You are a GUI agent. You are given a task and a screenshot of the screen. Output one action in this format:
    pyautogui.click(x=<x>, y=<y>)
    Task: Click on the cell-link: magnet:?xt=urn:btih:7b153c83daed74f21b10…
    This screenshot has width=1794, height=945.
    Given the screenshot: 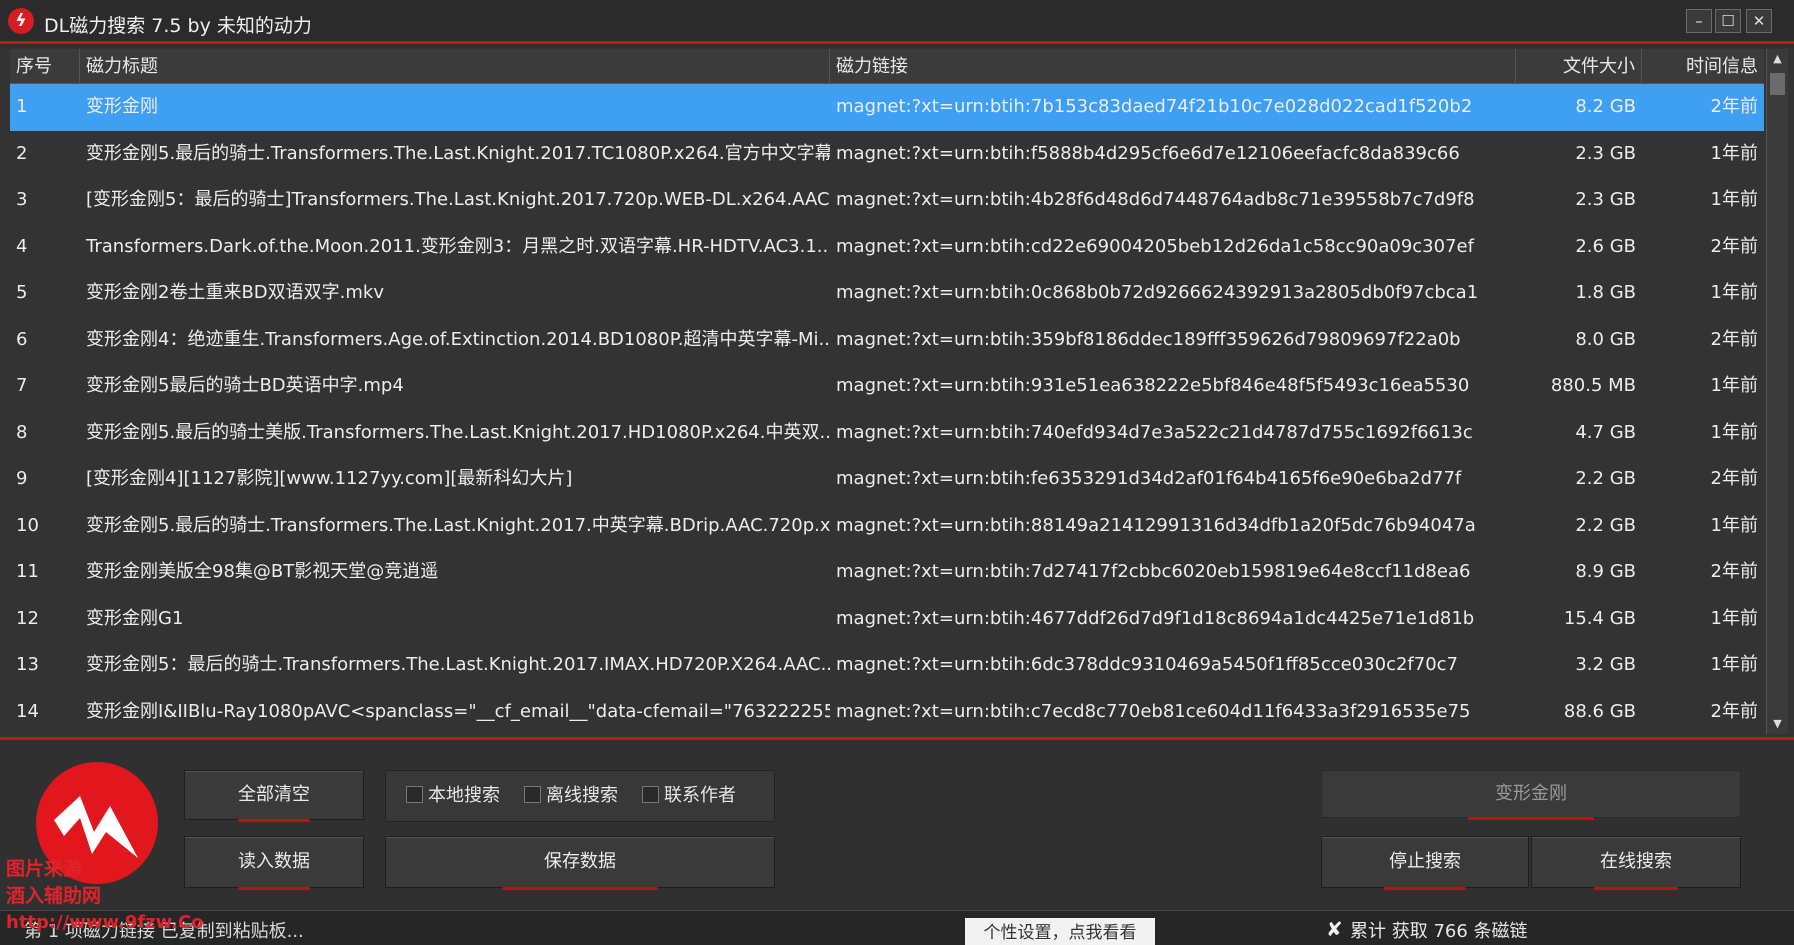 What is the action you would take?
    pyautogui.click(x=1154, y=106)
    